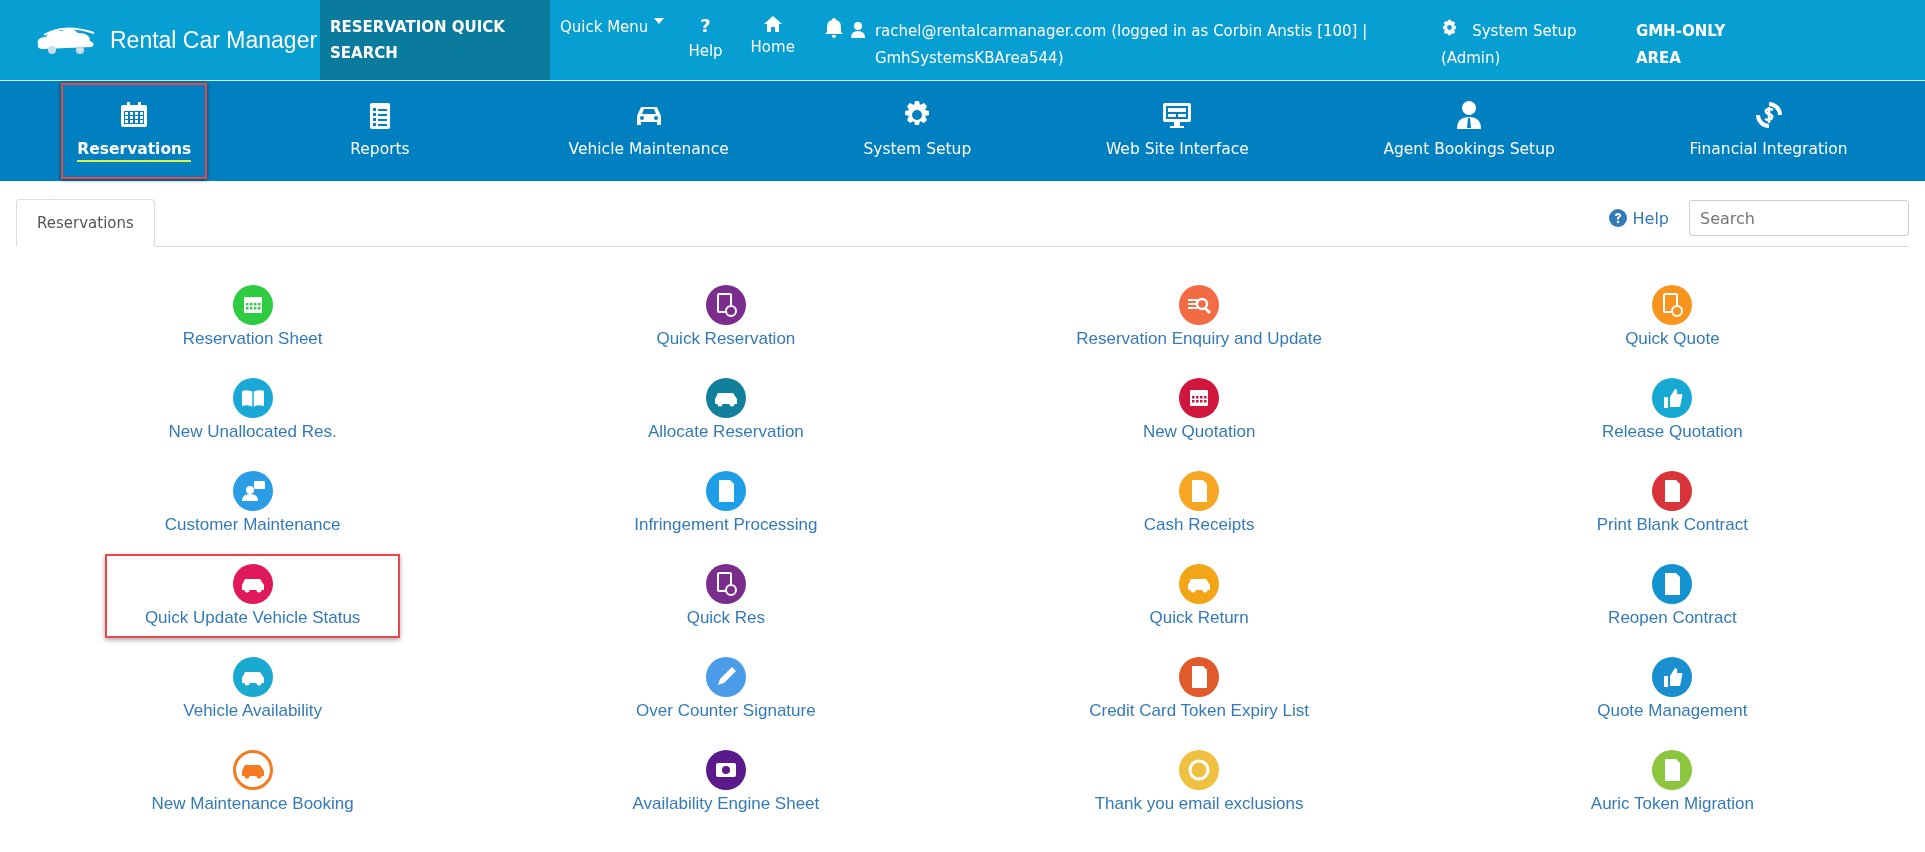 Image resolution: width=1925 pixels, height=852 pixels. Describe the element at coordinates (659, 21) in the screenshot. I see `caret-icon` at that location.